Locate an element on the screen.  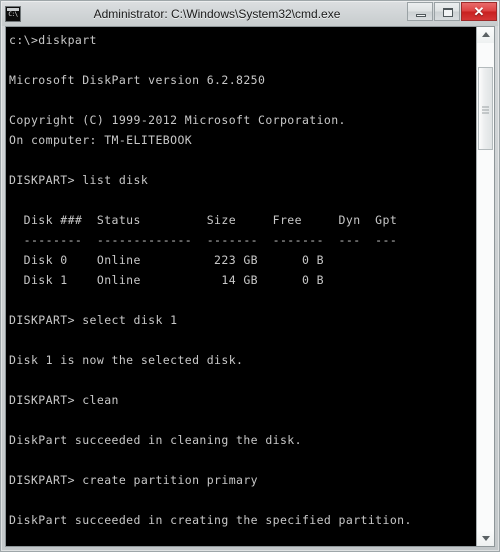
caption-buttons: ✕ is located at coordinates (452, 11).